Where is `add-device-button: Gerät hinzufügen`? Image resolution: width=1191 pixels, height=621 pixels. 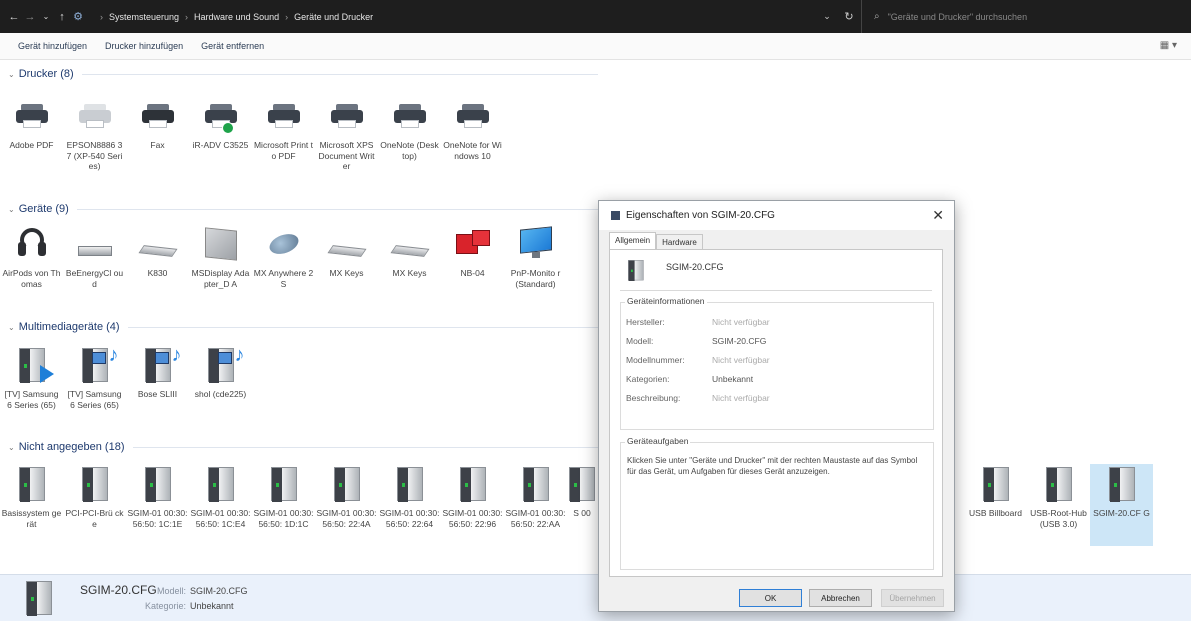
add-device-button: Gerät hinzufügen is located at coordinates (52, 46).